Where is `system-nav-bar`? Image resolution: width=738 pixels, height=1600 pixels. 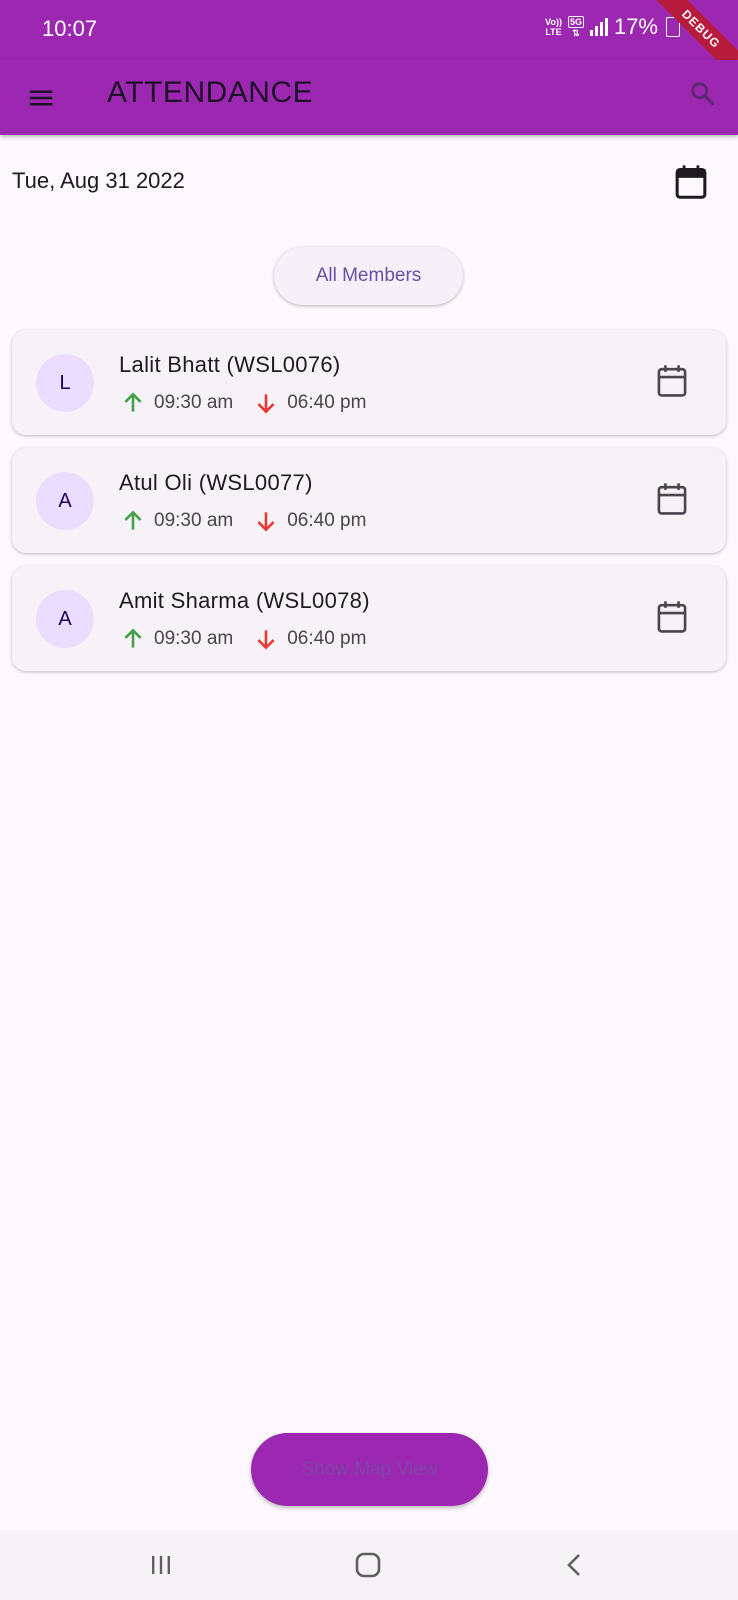
system-nav-bar is located at coordinates (369, 1565).